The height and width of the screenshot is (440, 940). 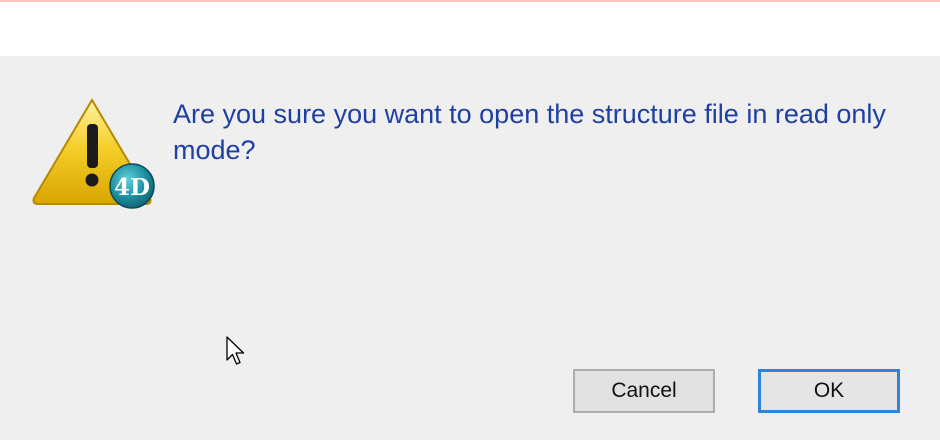 What do you see at coordinates (93, 153) in the screenshot?
I see `warning-4d-icon: 4D` at bounding box center [93, 153].